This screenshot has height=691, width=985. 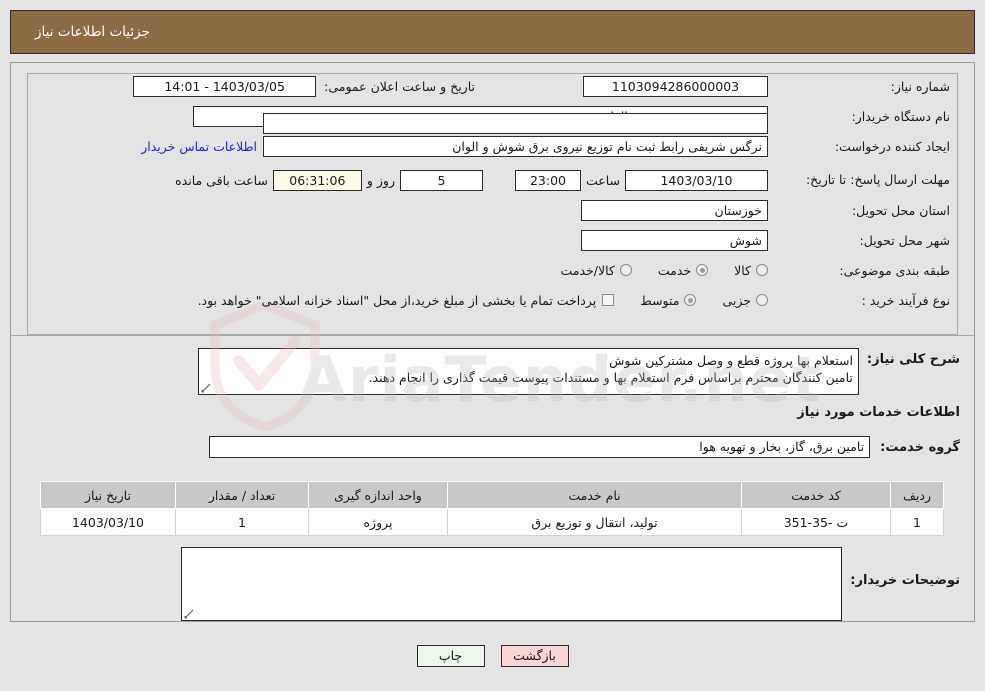 I want to click on page-title: جزئیات اطلاعات نیاز, so click(x=92, y=32).